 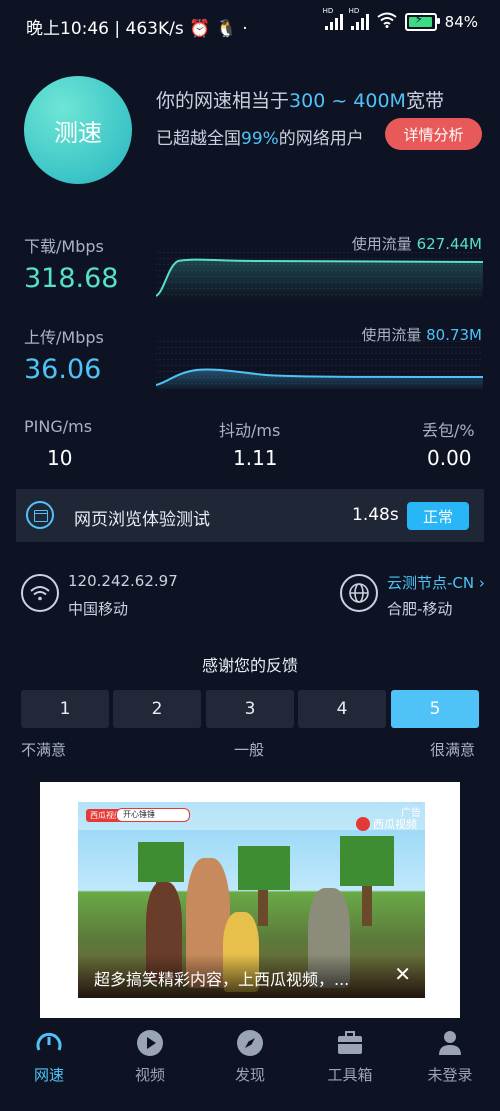 I want to click on nav-item-speed: 网速, so click(x=49, y=1056).